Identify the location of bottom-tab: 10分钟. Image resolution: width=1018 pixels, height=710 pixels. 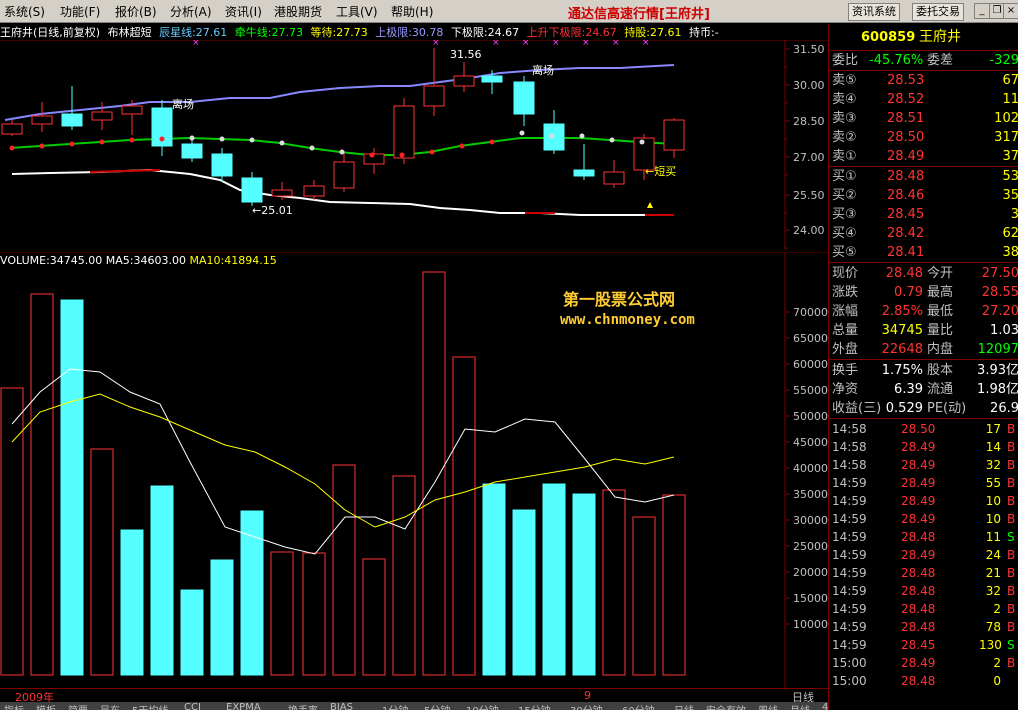
(482, 706).